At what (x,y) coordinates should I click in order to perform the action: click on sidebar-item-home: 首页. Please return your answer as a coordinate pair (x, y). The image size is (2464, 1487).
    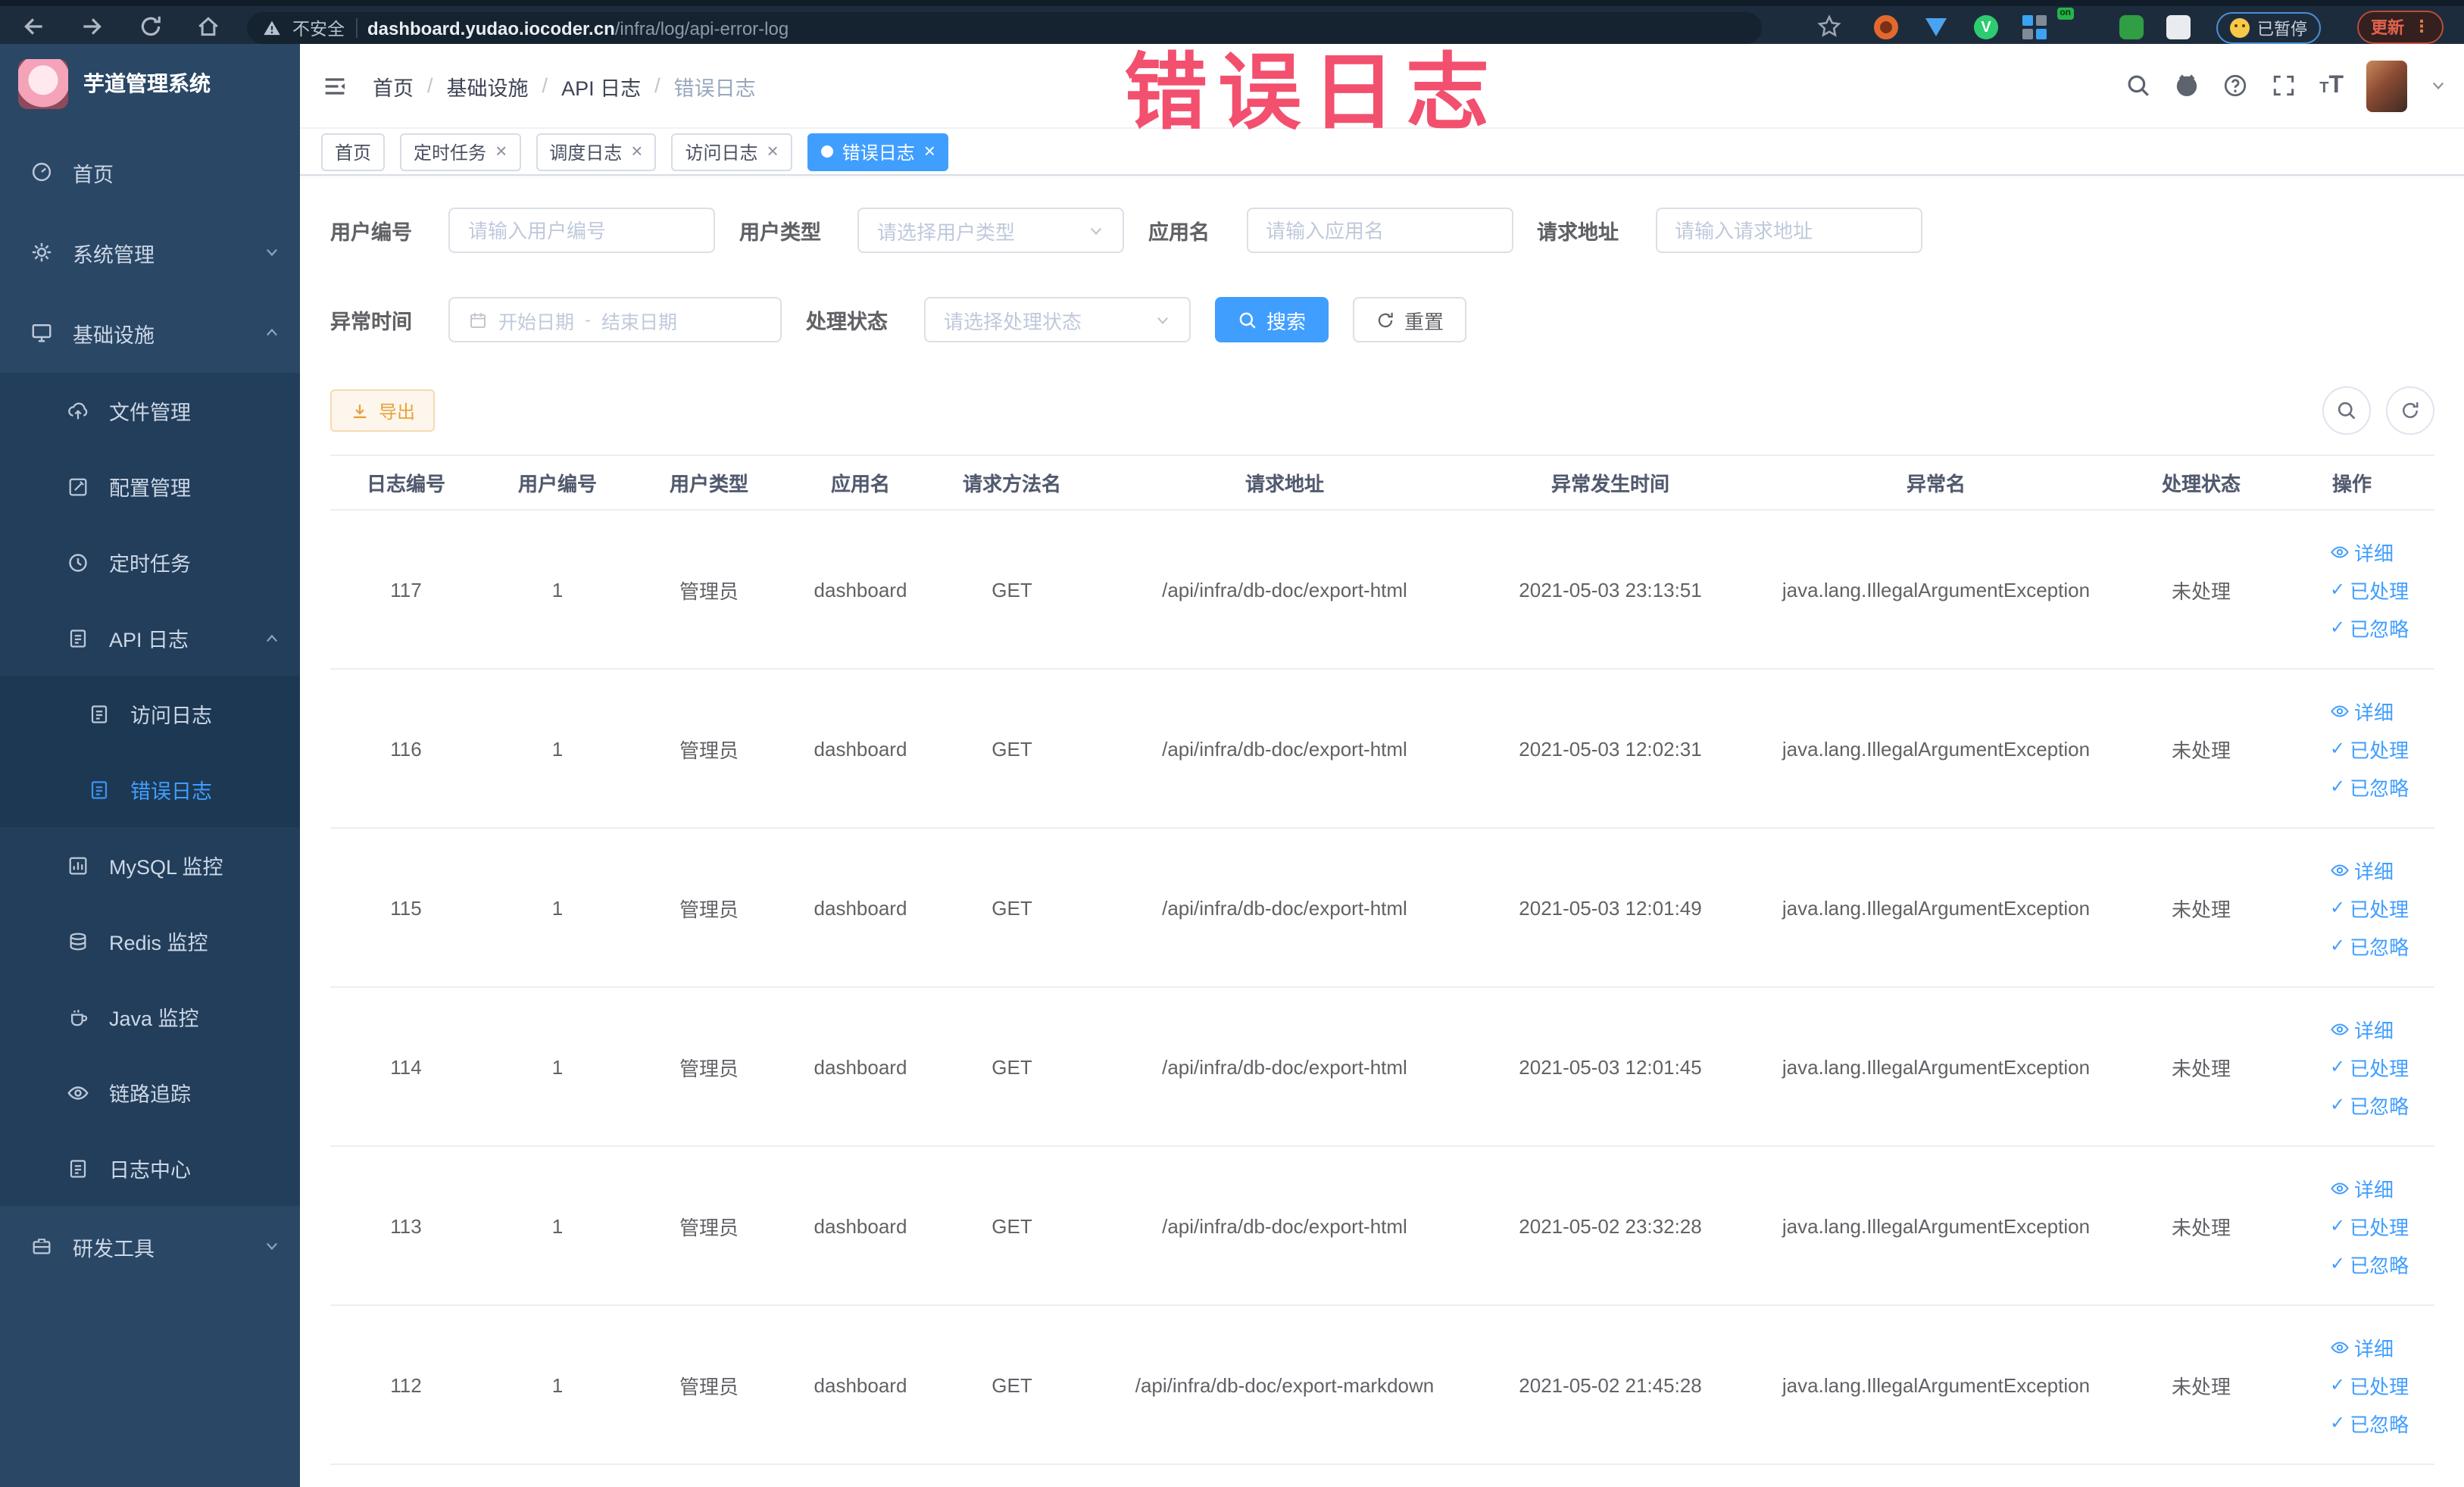
    Looking at the image, I should click on (150, 172).